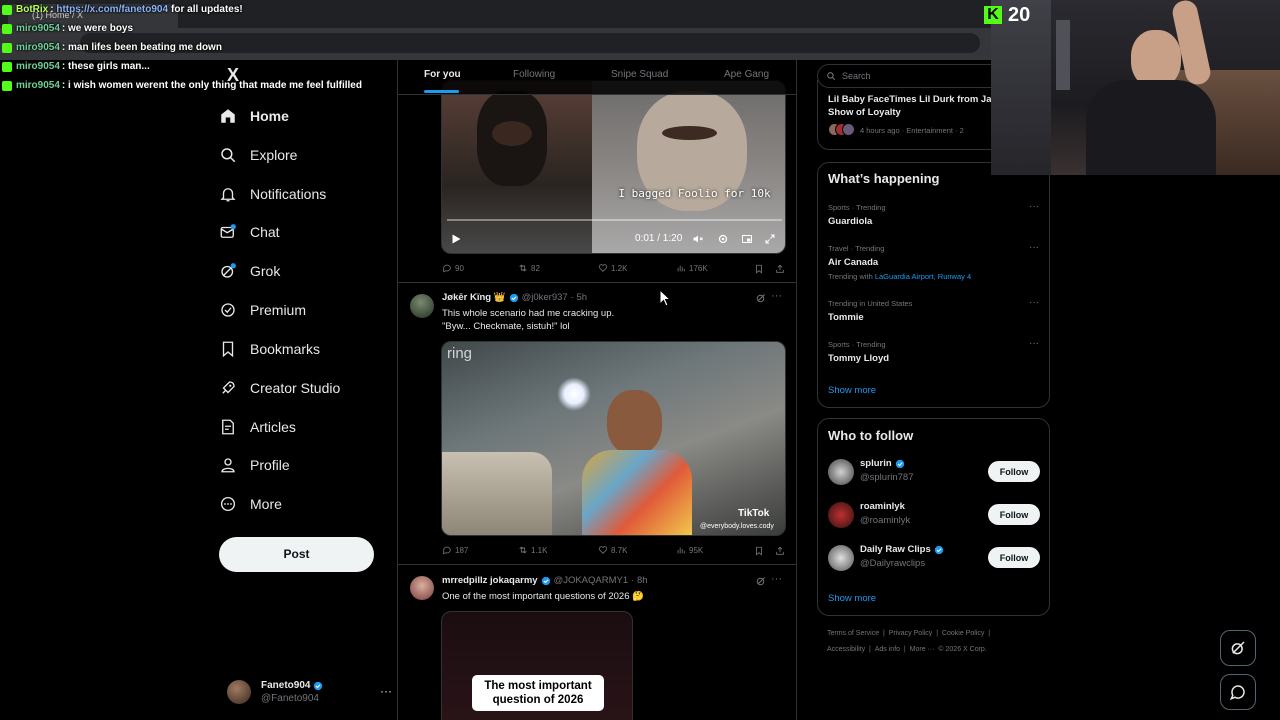 The width and height of the screenshot is (1280, 720). What do you see at coordinates (853, 633) in the screenshot?
I see `footer-terms: Terms of Service` at bounding box center [853, 633].